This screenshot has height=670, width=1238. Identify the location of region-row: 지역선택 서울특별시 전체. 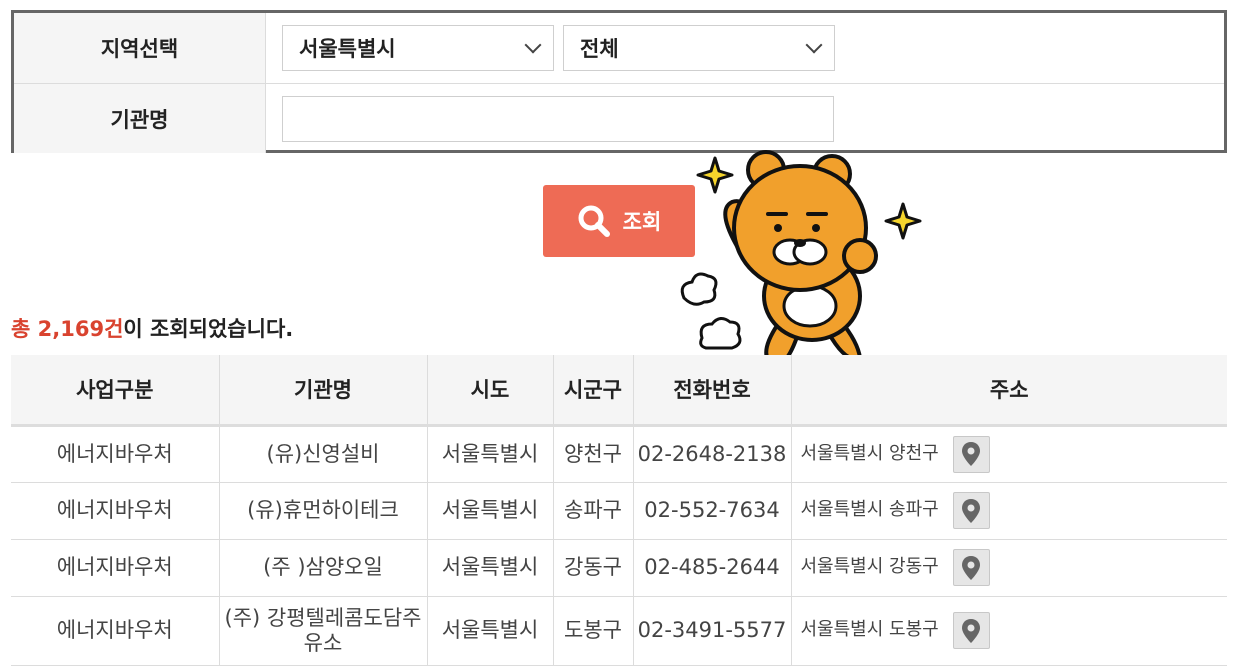
(619, 48).